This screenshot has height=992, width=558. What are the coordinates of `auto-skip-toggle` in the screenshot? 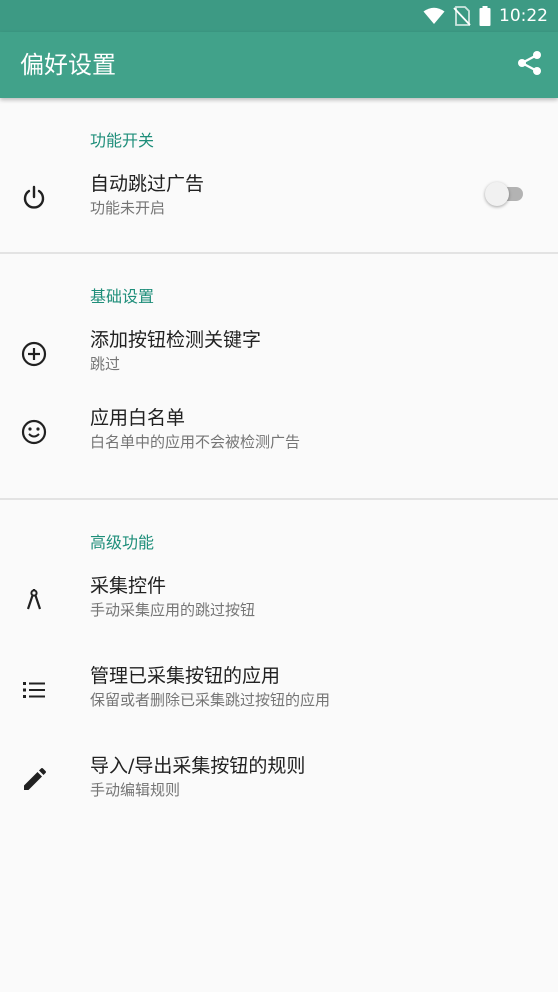 It's located at (505, 194).